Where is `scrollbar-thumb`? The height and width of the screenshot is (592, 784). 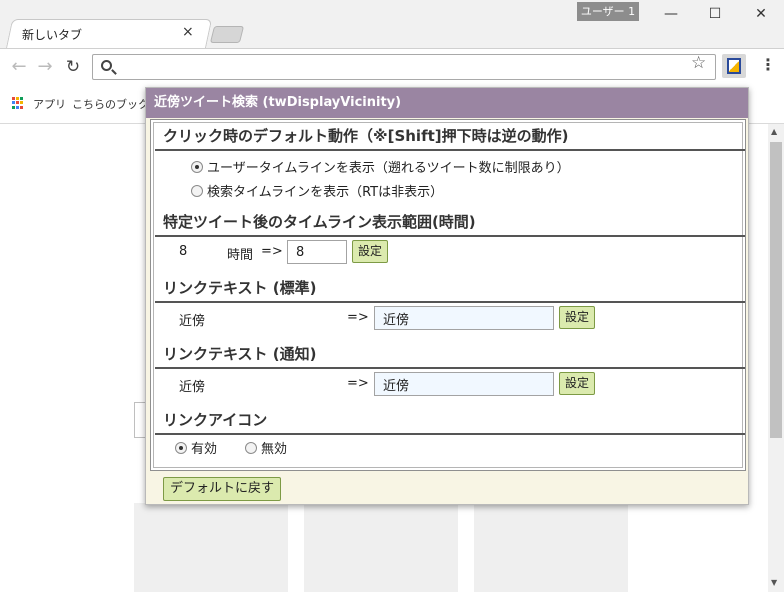 scrollbar-thumb is located at coordinates (776, 290).